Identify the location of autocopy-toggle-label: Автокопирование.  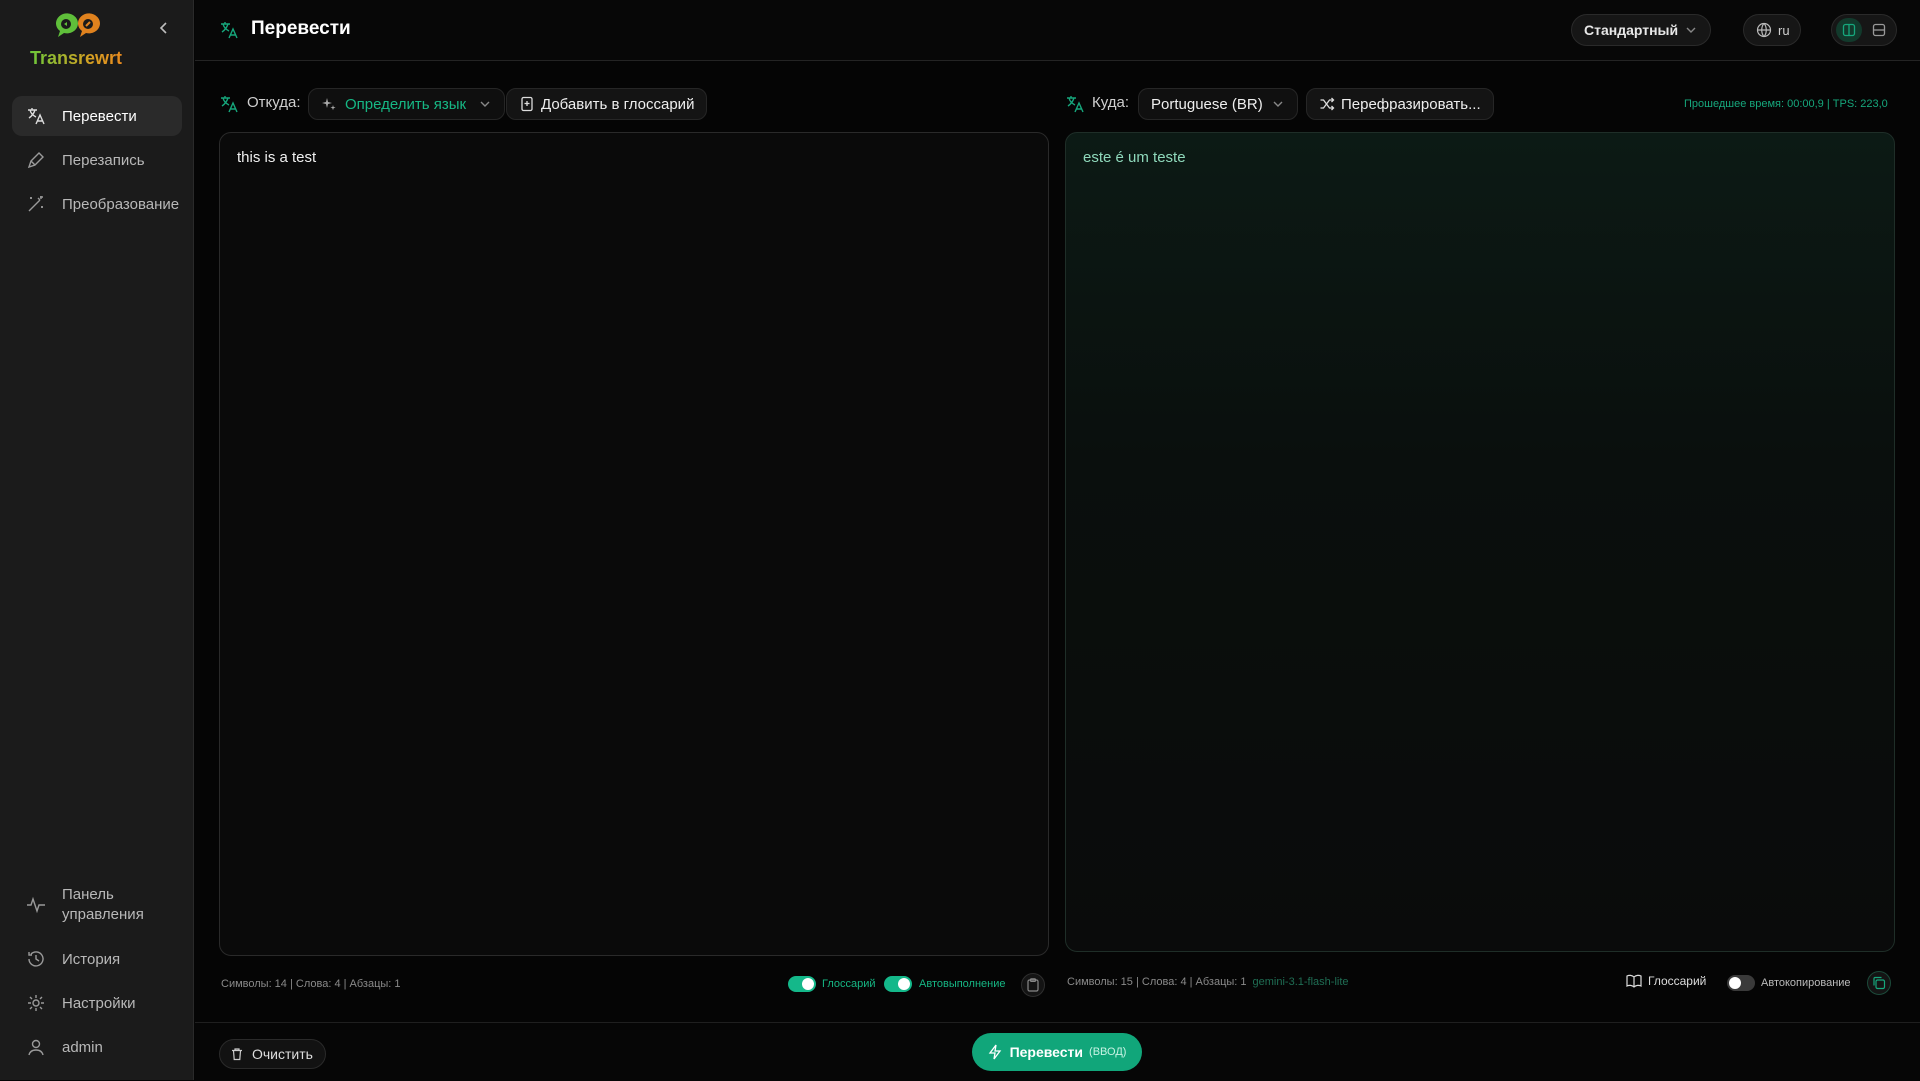
(1806, 983).